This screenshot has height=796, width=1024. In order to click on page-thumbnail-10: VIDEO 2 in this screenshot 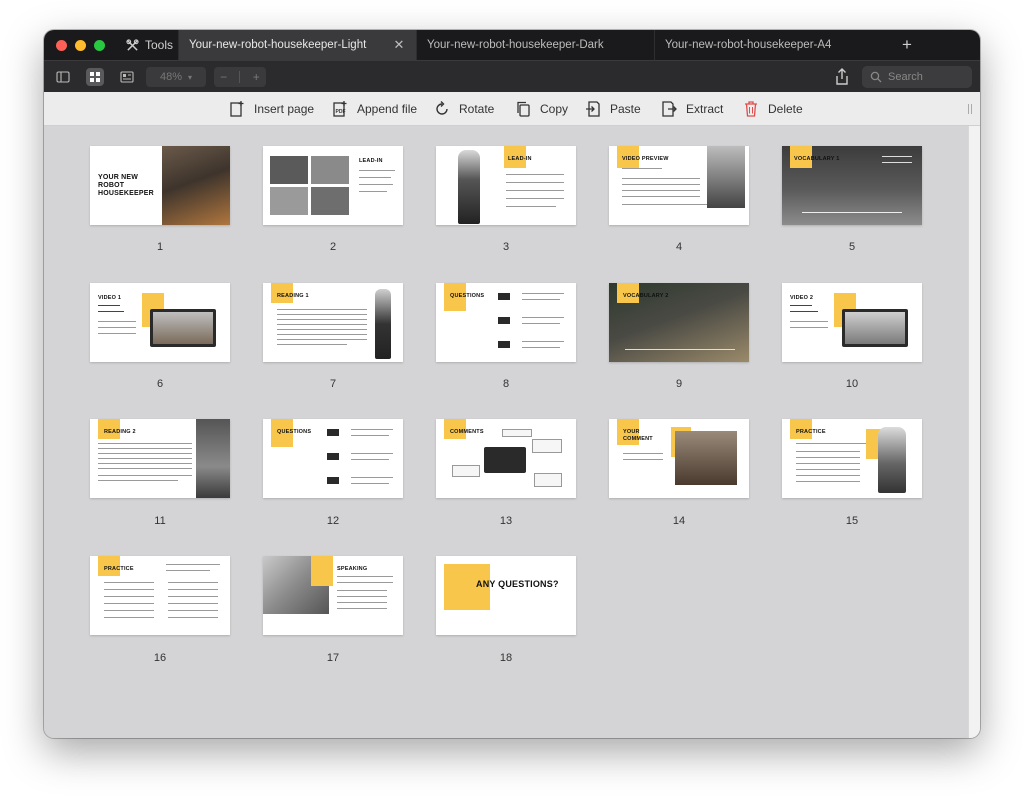, I will do `click(852, 322)`.